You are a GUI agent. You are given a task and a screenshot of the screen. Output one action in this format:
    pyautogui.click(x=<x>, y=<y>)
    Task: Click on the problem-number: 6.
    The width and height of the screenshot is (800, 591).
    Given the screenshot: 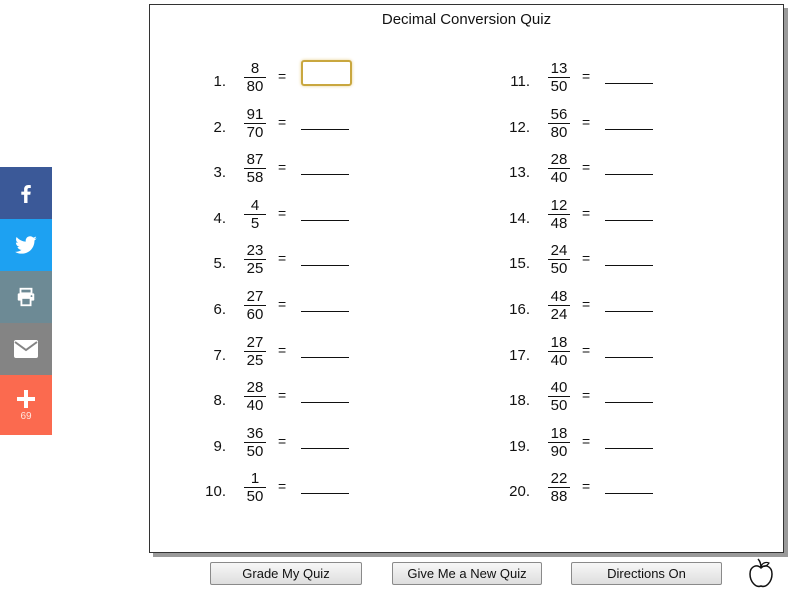 What is the action you would take?
    pyautogui.click(x=219, y=309)
    